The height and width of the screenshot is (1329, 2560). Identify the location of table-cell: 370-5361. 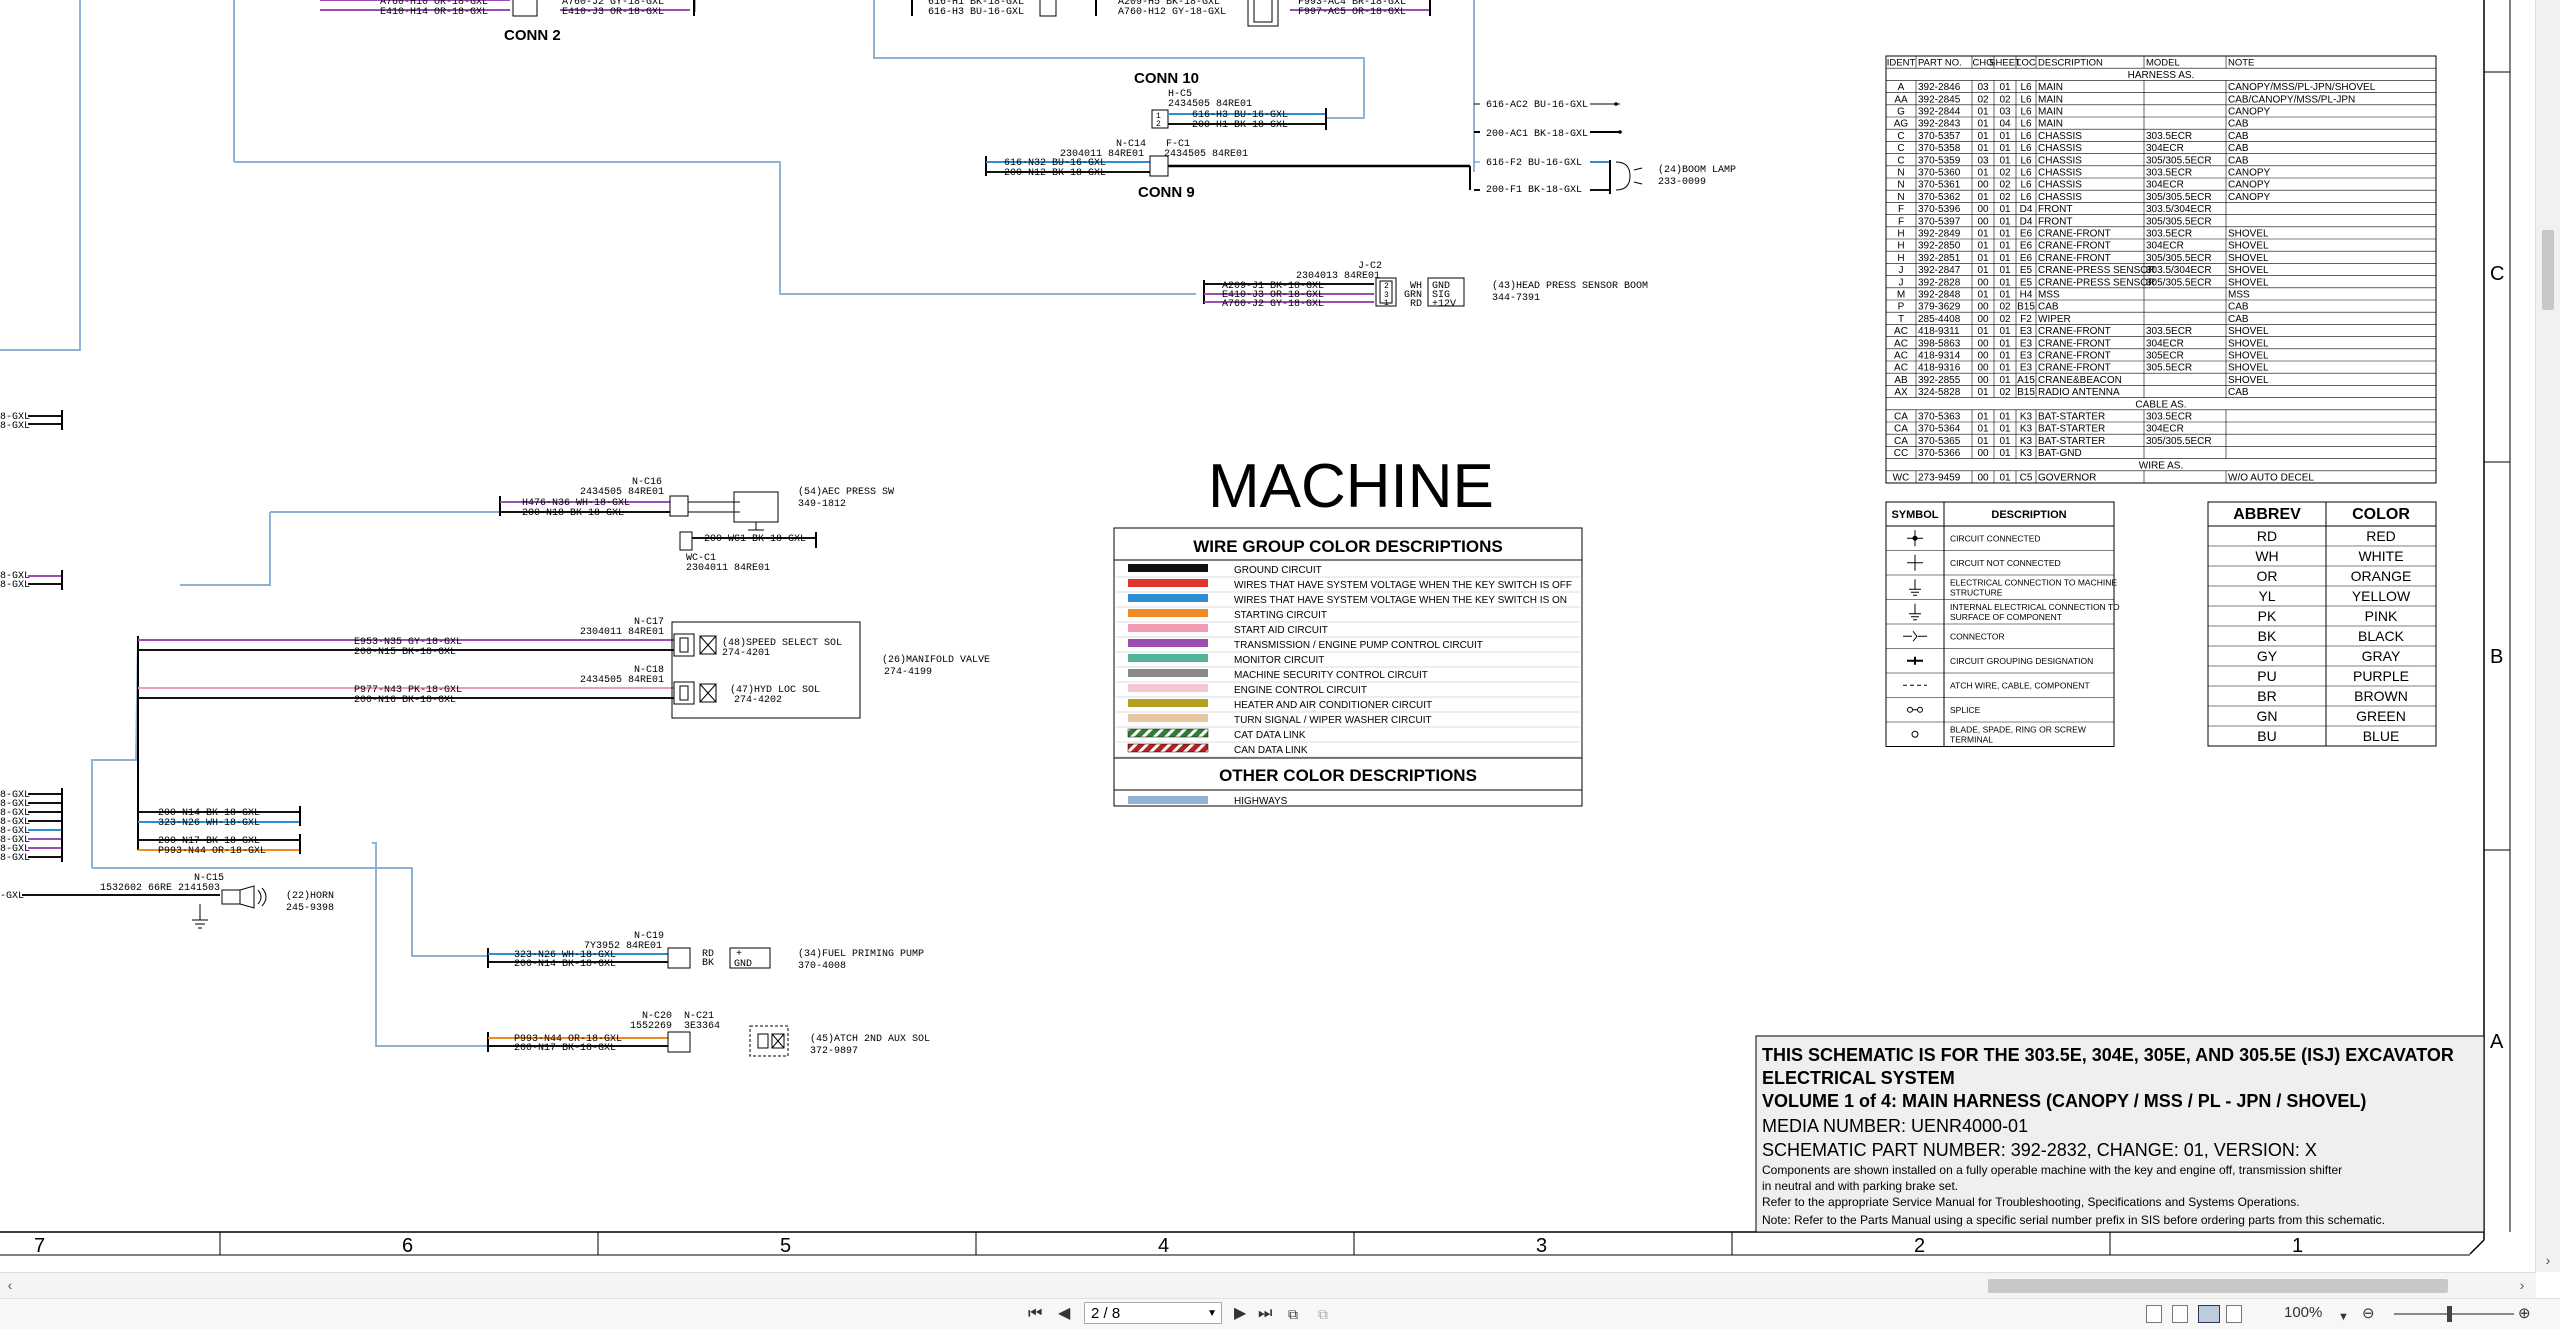
(1939, 185).